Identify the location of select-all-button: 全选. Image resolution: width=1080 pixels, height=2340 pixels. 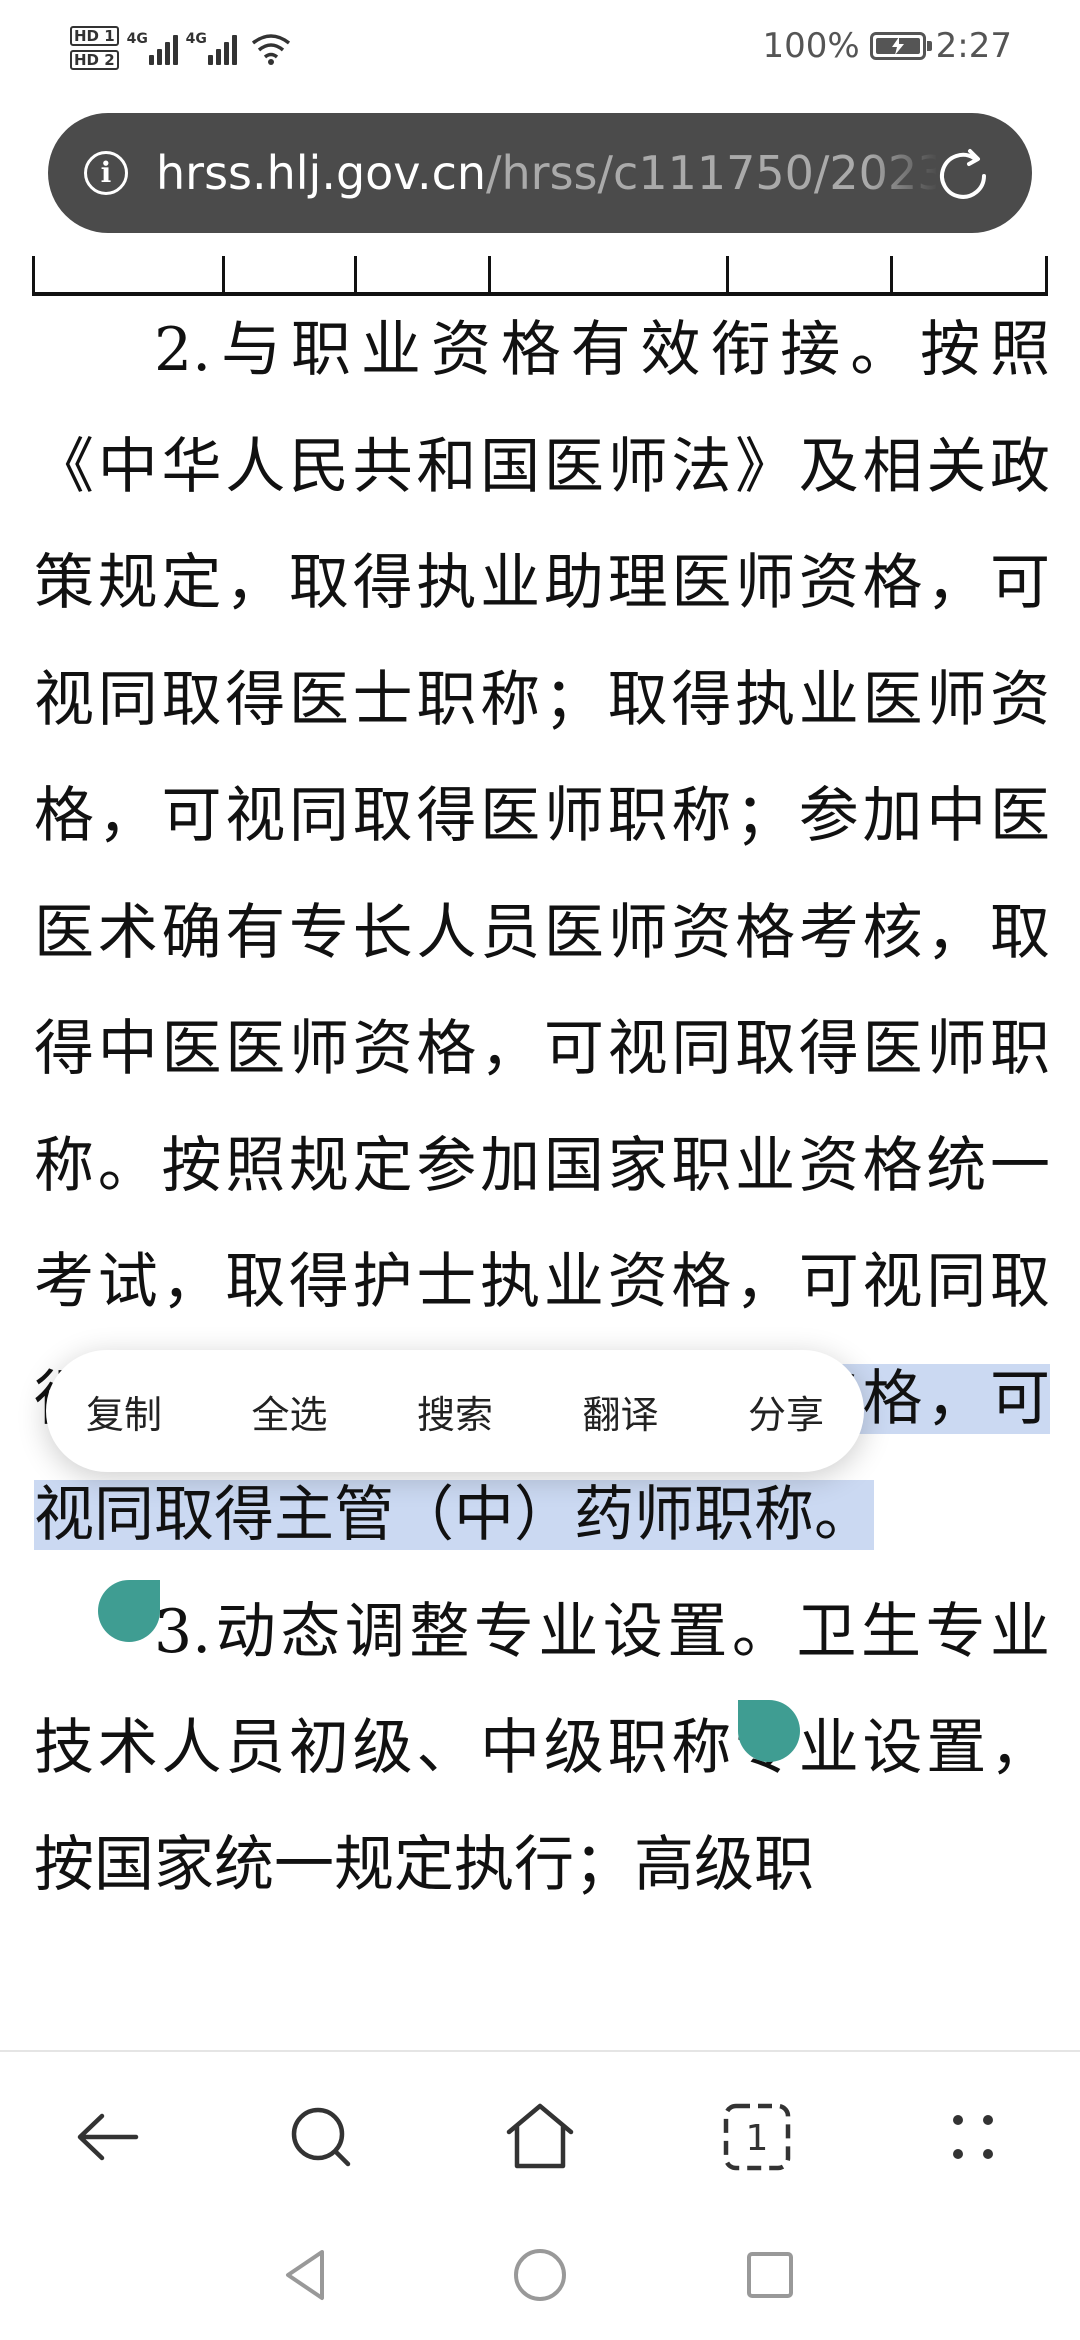
(289, 1411).